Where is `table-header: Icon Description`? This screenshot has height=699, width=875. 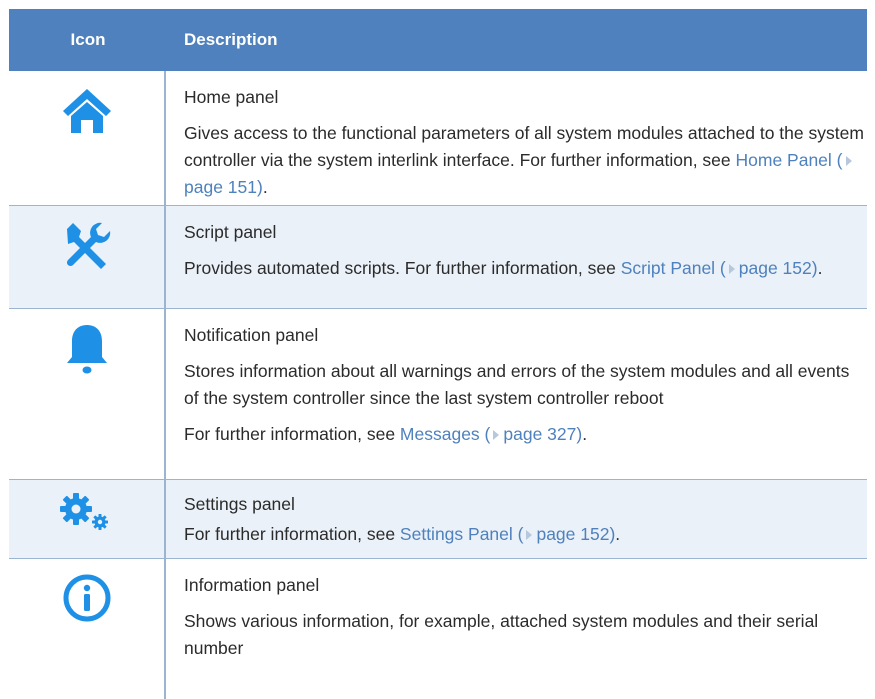 table-header: Icon Description is located at coordinates (438, 40).